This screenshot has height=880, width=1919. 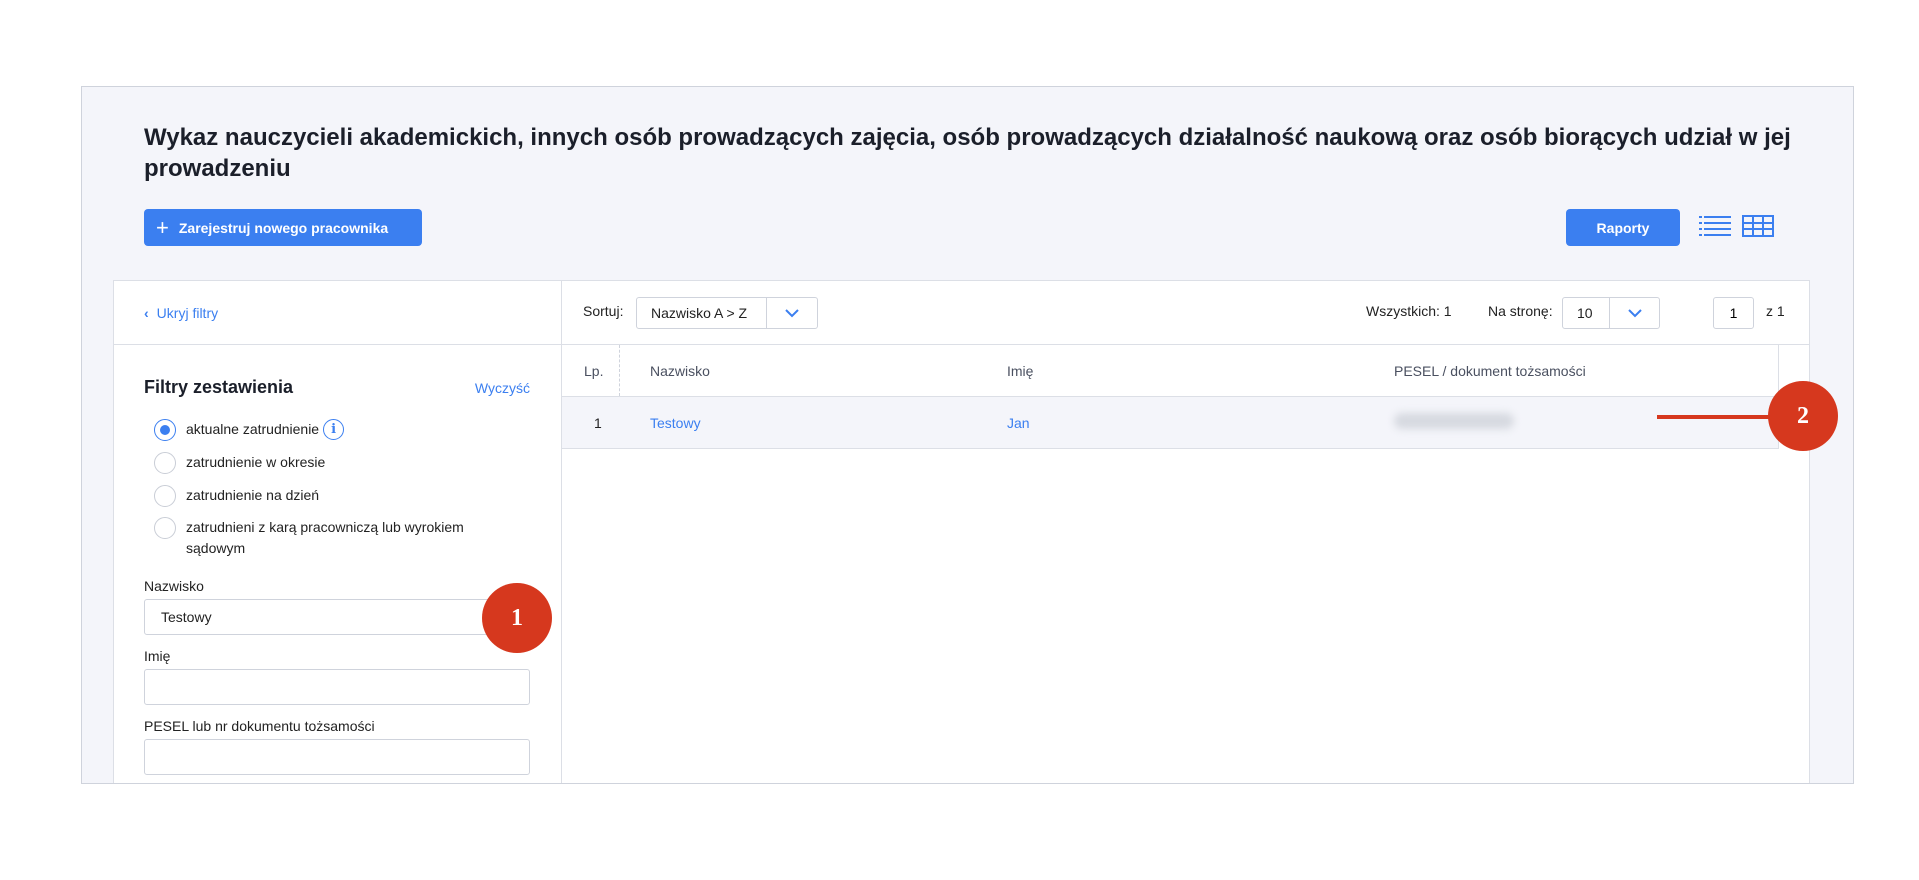 I want to click on column-header-pesel-label: PESEL / dokument tożsamości, so click(x=1490, y=370).